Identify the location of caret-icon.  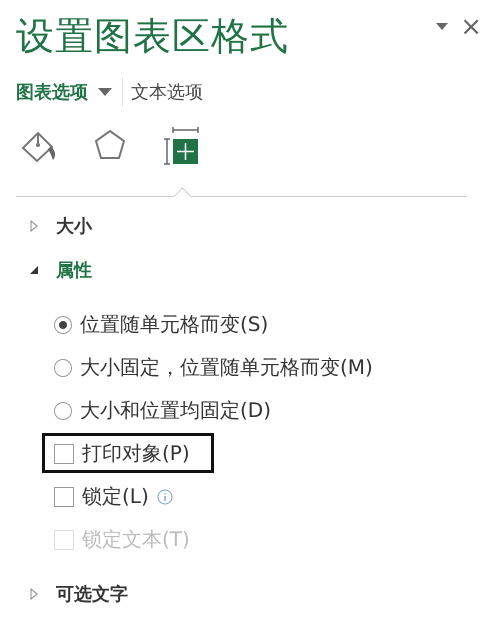
(442, 27).